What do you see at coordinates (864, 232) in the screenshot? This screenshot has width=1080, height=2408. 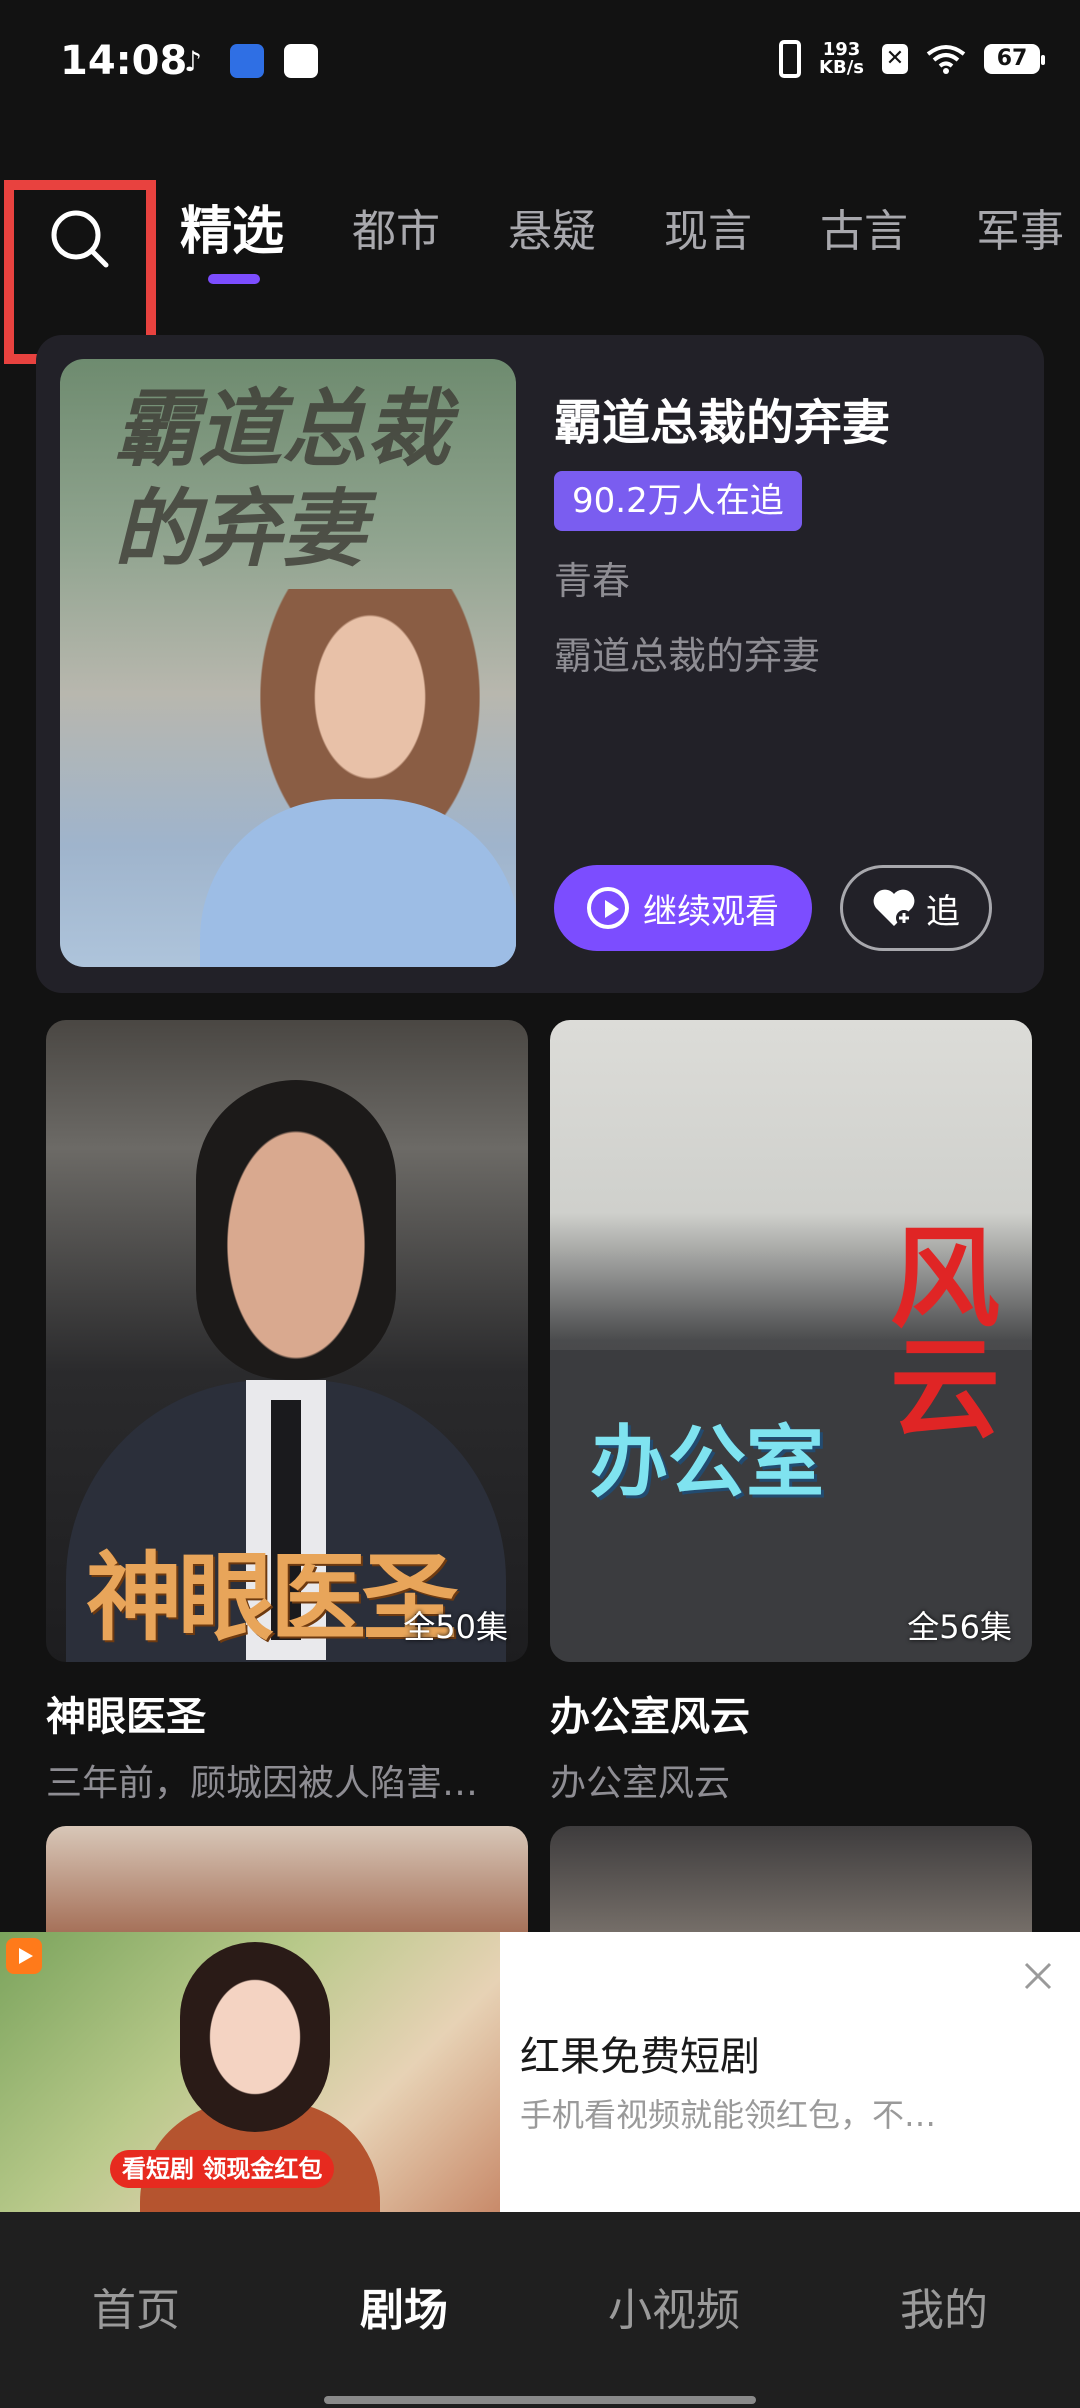 I see `tab-ancient-romance: 古言` at bounding box center [864, 232].